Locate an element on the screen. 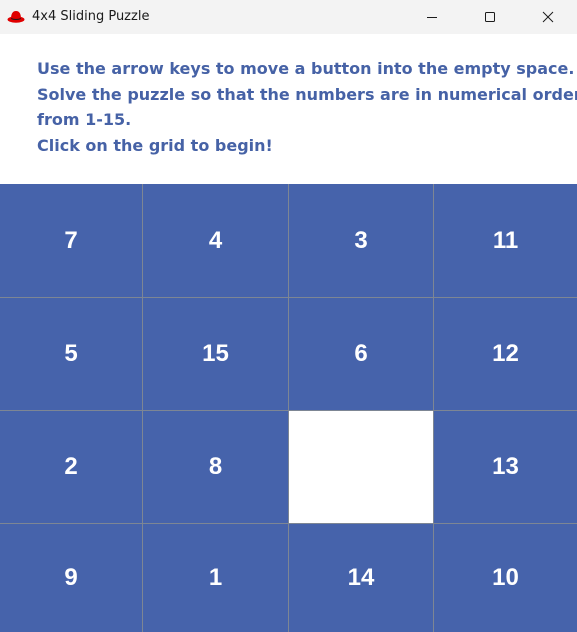  instruction-line: from 1-15. is located at coordinates (84, 119).